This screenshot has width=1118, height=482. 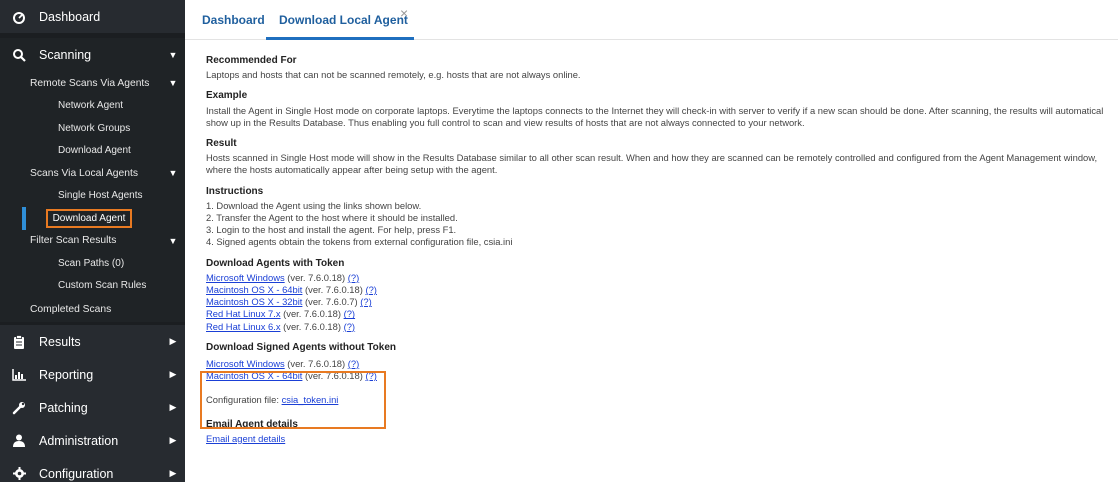 What do you see at coordinates (65, 55) in the screenshot?
I see `nav-scanning-label: Scanning` at bounding box center [65, 55].